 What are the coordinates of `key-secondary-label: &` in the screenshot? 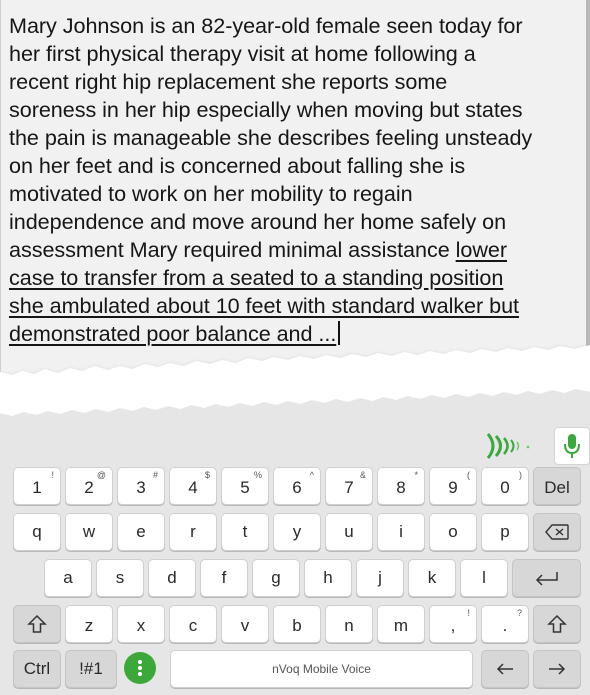 It's located at (362, 475).